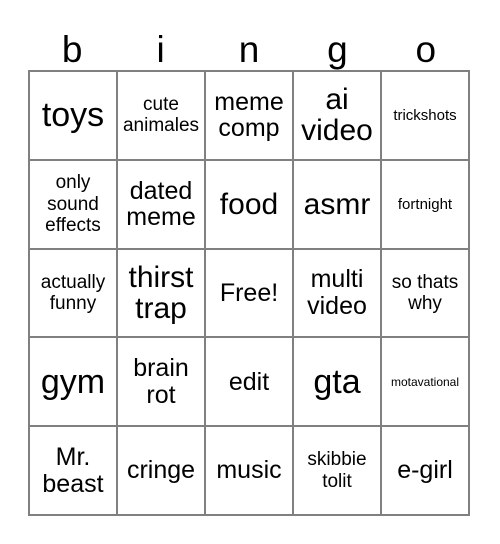 This screenshot has width=500, height=544. I want to click on bingo-cell-label: skibbie tolit, so click(337, 470).